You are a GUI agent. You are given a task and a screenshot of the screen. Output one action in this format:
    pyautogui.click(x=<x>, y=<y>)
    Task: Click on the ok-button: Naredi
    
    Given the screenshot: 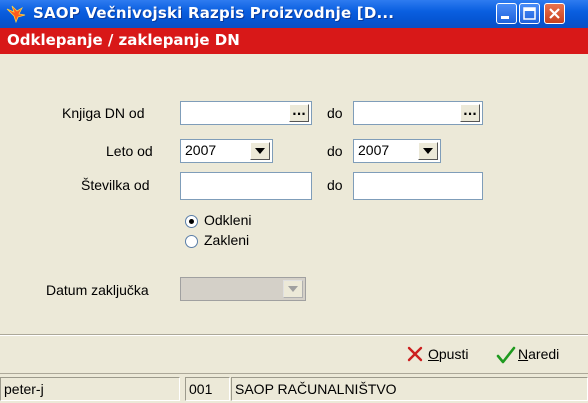 What is the action you would take?
    pyautogui.click(x=538, y=355)
    